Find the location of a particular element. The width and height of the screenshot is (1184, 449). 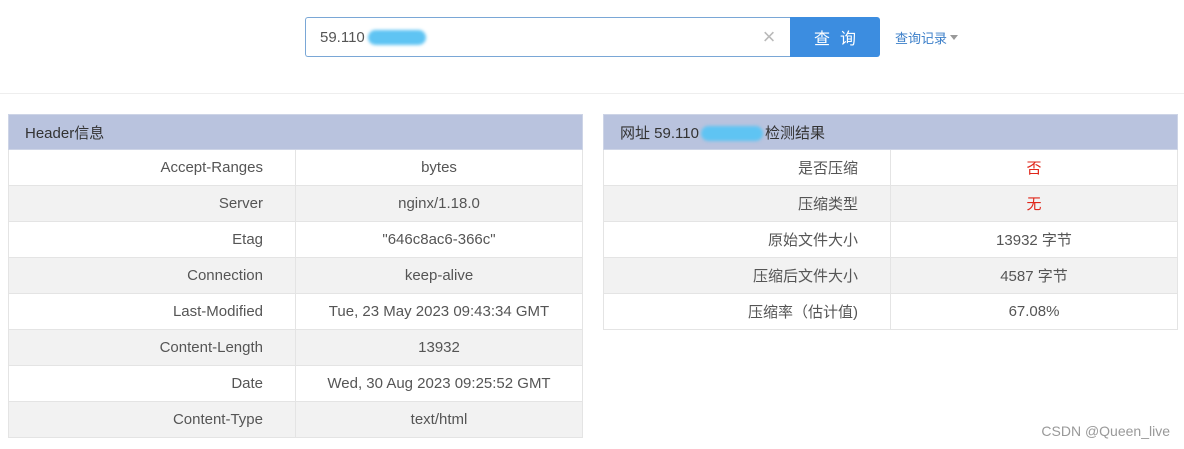

watermark: CSDN @Queen_live is located at coordinates (1105, 431).